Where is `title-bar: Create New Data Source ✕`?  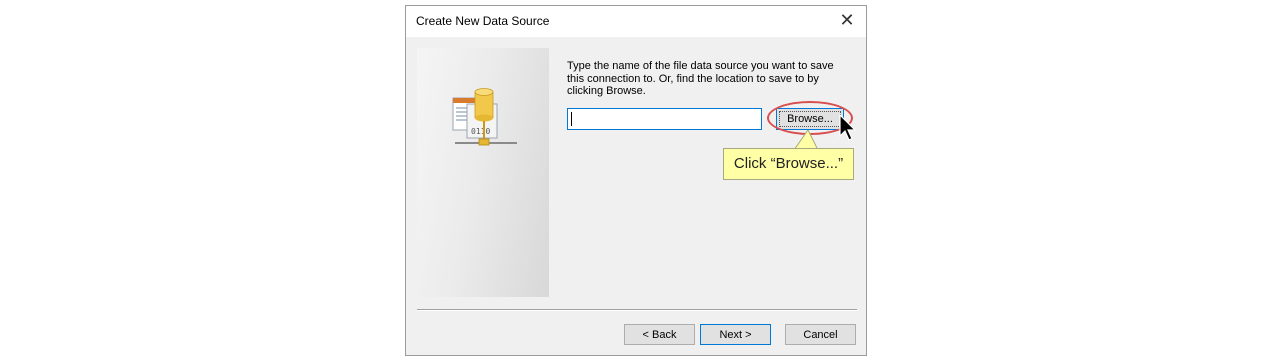
title-bar: Create New Data Source ✕ is located at coordinates (636, 21).